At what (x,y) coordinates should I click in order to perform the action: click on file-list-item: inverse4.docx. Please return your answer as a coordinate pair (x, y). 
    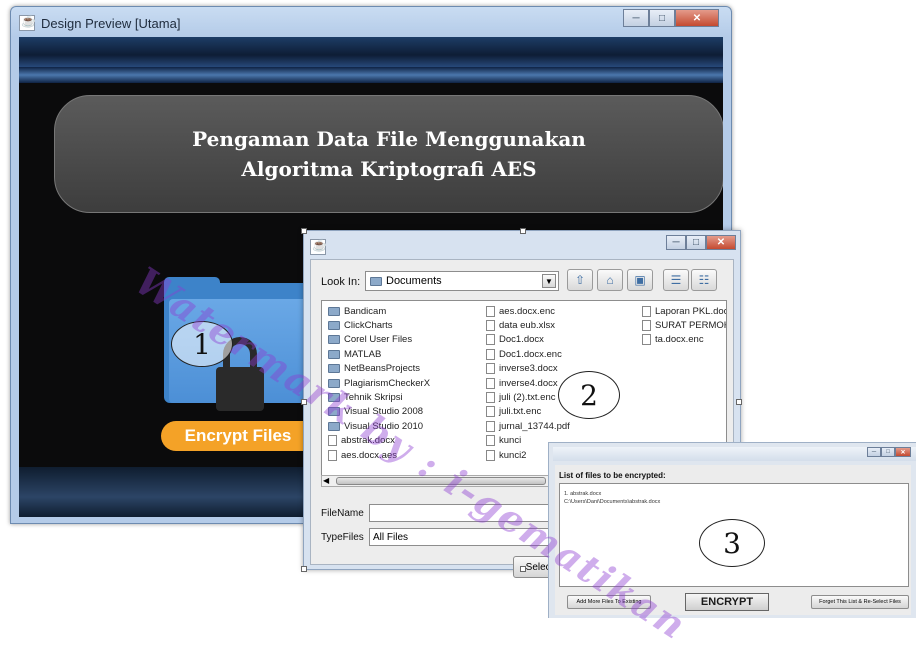
    Looking at the image, I should click on (528, 383).